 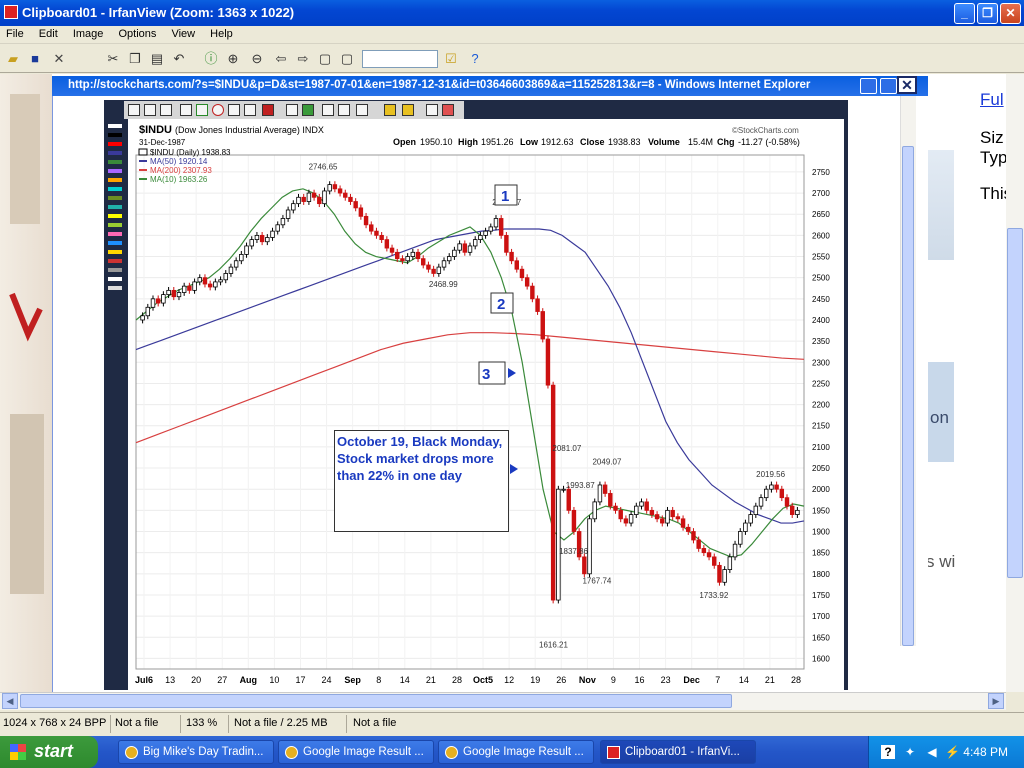 I want to click on close-icon: ✕, so click(x=907, y=85).